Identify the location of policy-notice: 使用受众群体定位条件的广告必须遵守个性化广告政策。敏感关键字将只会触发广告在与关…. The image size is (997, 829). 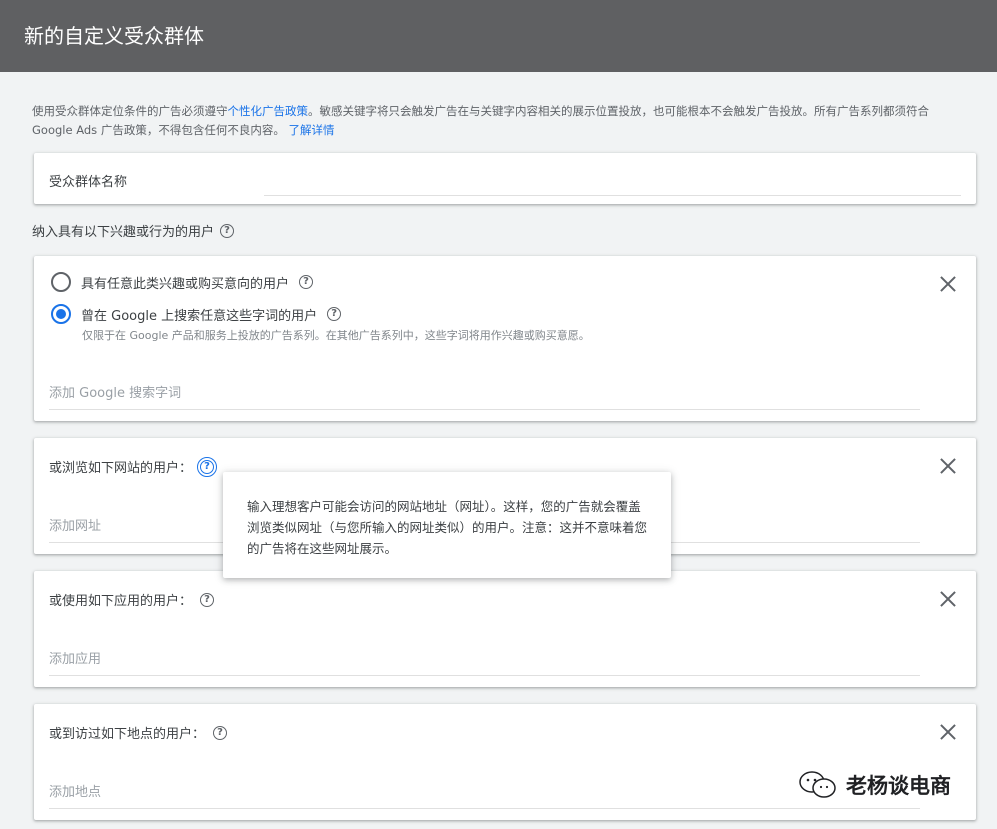
(502, 121).